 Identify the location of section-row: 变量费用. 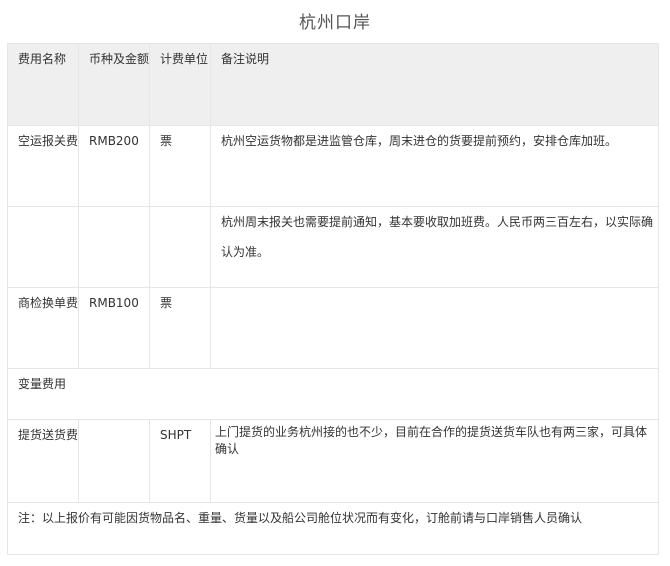
(333, 394).